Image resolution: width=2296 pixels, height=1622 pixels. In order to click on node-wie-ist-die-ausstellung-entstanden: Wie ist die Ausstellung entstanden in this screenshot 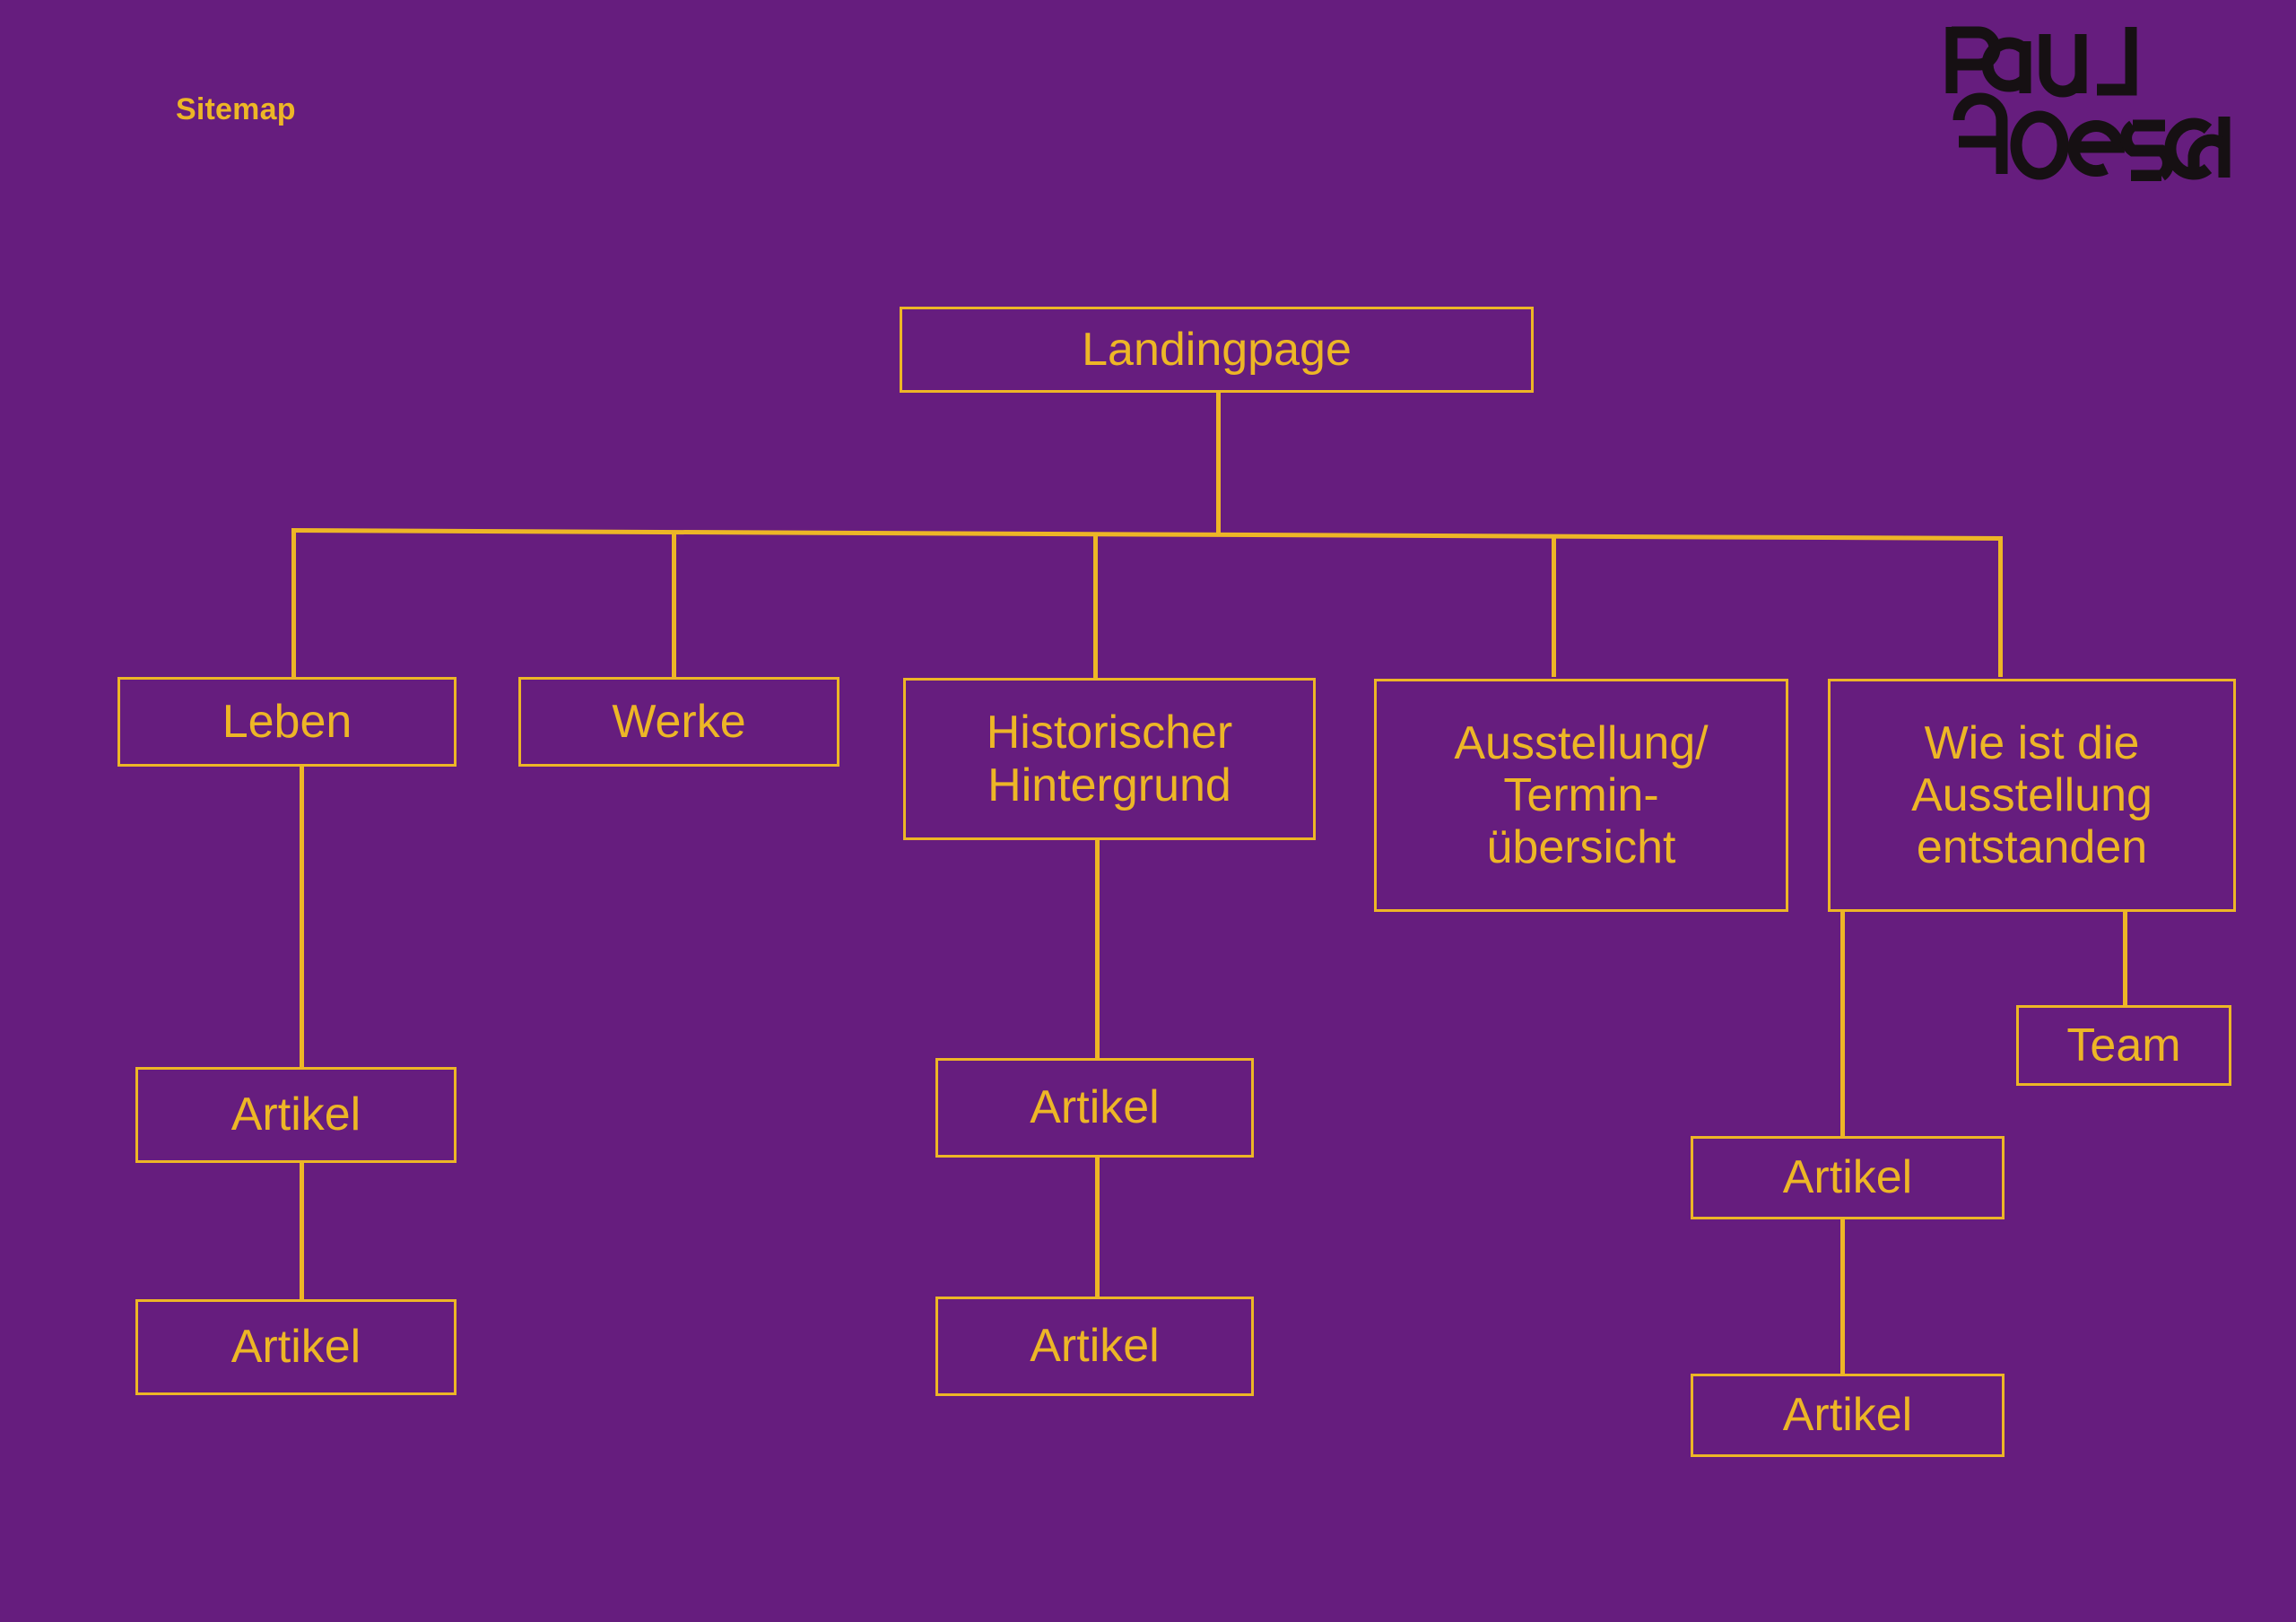, I will do `click(2032, 795)`.